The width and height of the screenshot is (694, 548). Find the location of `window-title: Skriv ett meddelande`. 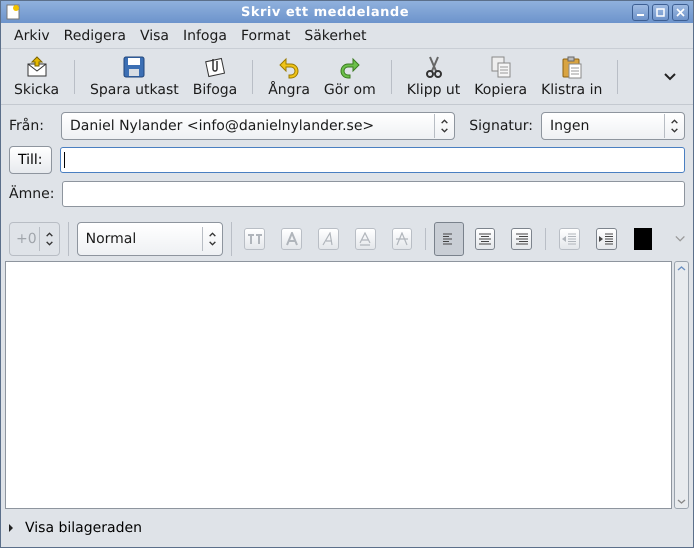

window-title: Skriv ett meddelande is located at coordinates (325, 12).